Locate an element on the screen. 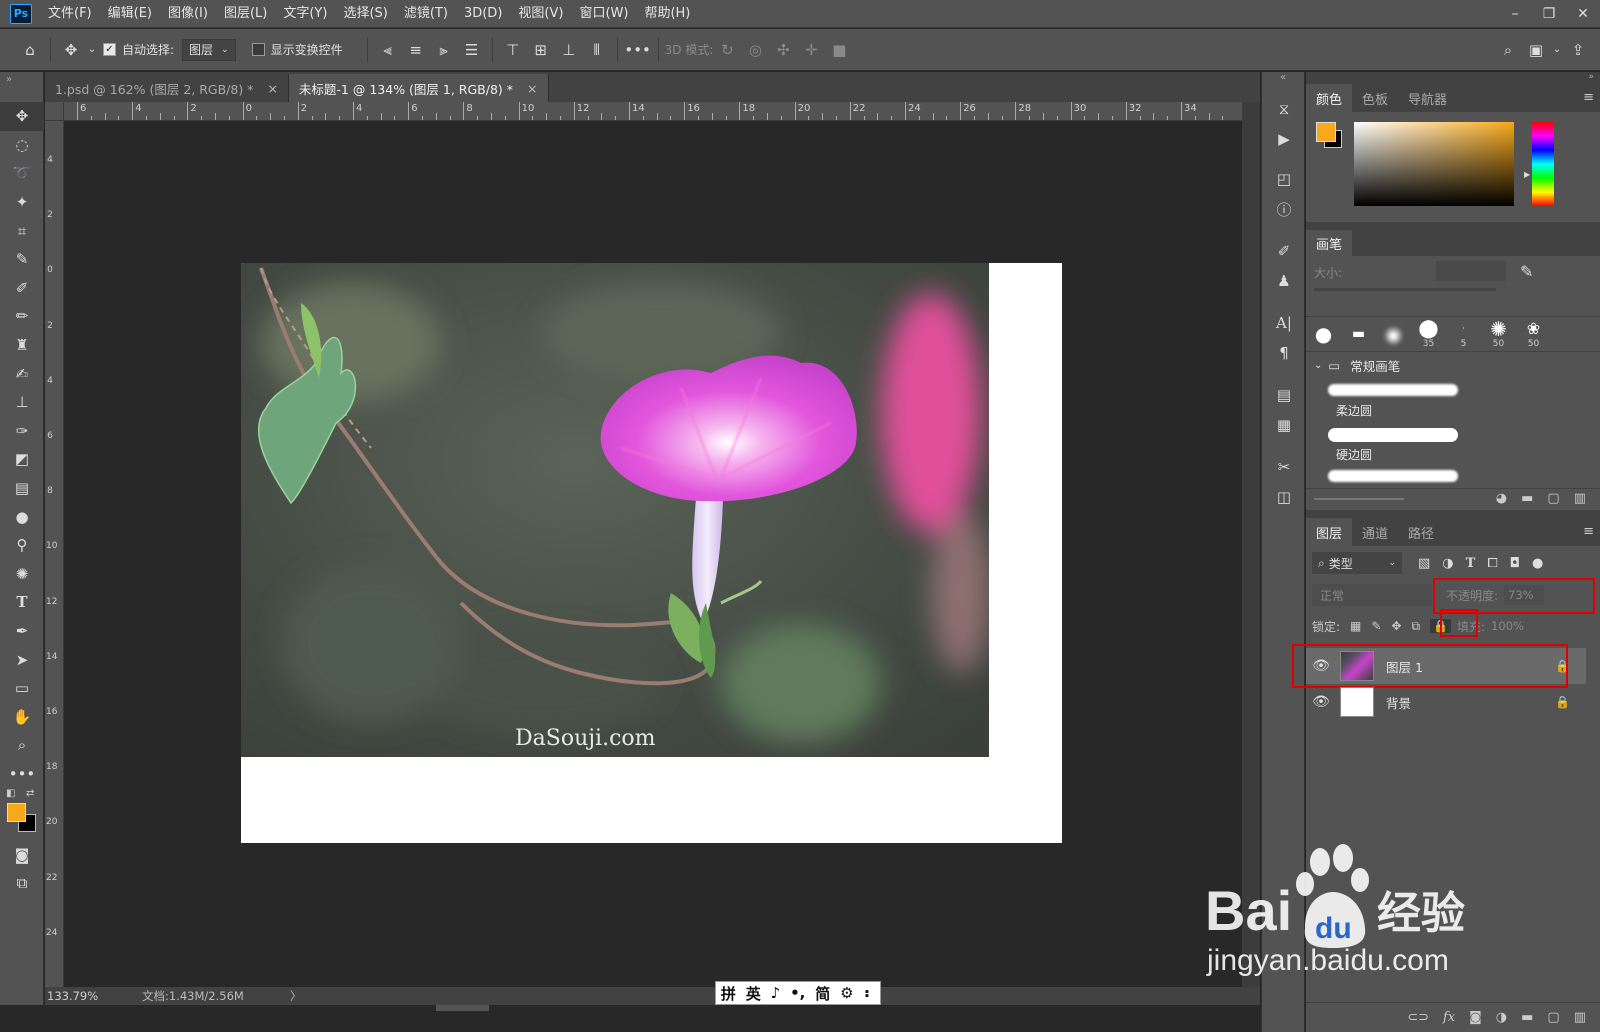 This screenshot has height=1032, width=1600. align-left-icon: ⫷ is located at coordinates (388, 50).